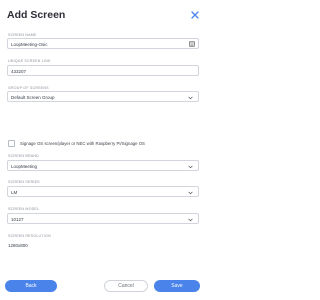  Describe the element at coordinates (103, 165) in the screenshot. I see `screen-brand-select: LoopMeeting` at that location.